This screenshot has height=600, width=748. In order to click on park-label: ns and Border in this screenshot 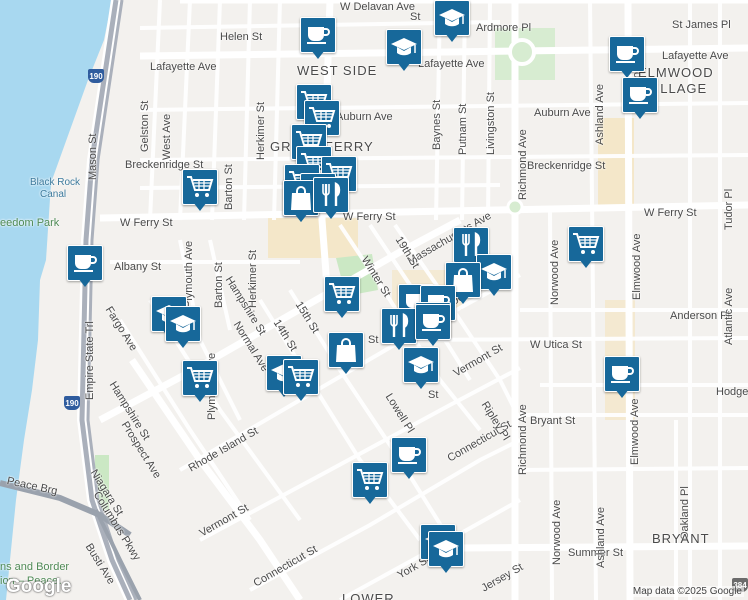, I will do `click(35, 567)`.